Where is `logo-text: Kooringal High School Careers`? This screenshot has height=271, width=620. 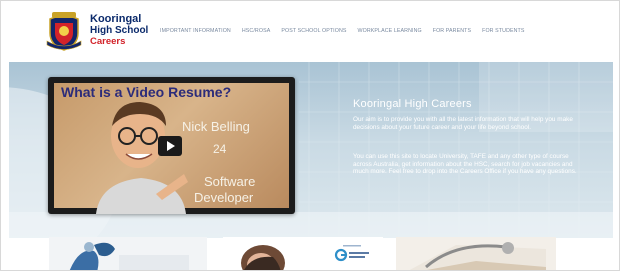
logo-text: Kooringal High School Careers is located at coordinates (119, 30).